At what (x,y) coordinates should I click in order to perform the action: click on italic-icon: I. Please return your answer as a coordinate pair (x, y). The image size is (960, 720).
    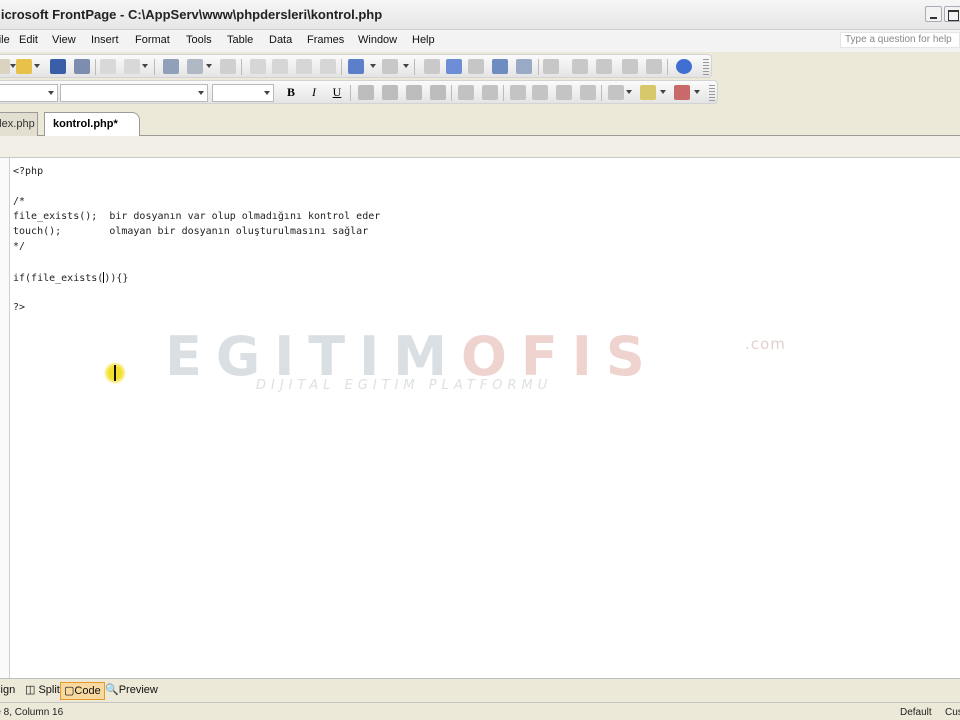
    Looking at the image, I should click on (314, 92).